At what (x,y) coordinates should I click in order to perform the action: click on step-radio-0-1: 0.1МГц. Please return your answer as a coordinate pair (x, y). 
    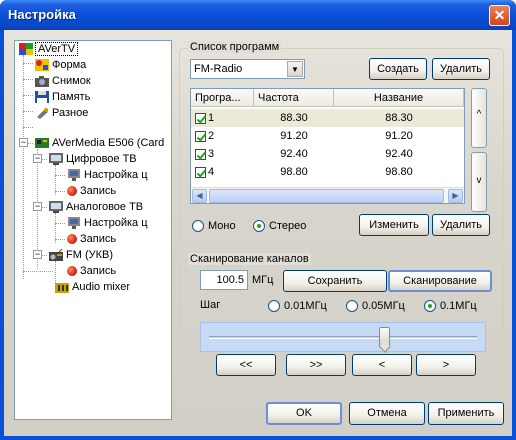
    Looking at the image, I should click on (450, 306).